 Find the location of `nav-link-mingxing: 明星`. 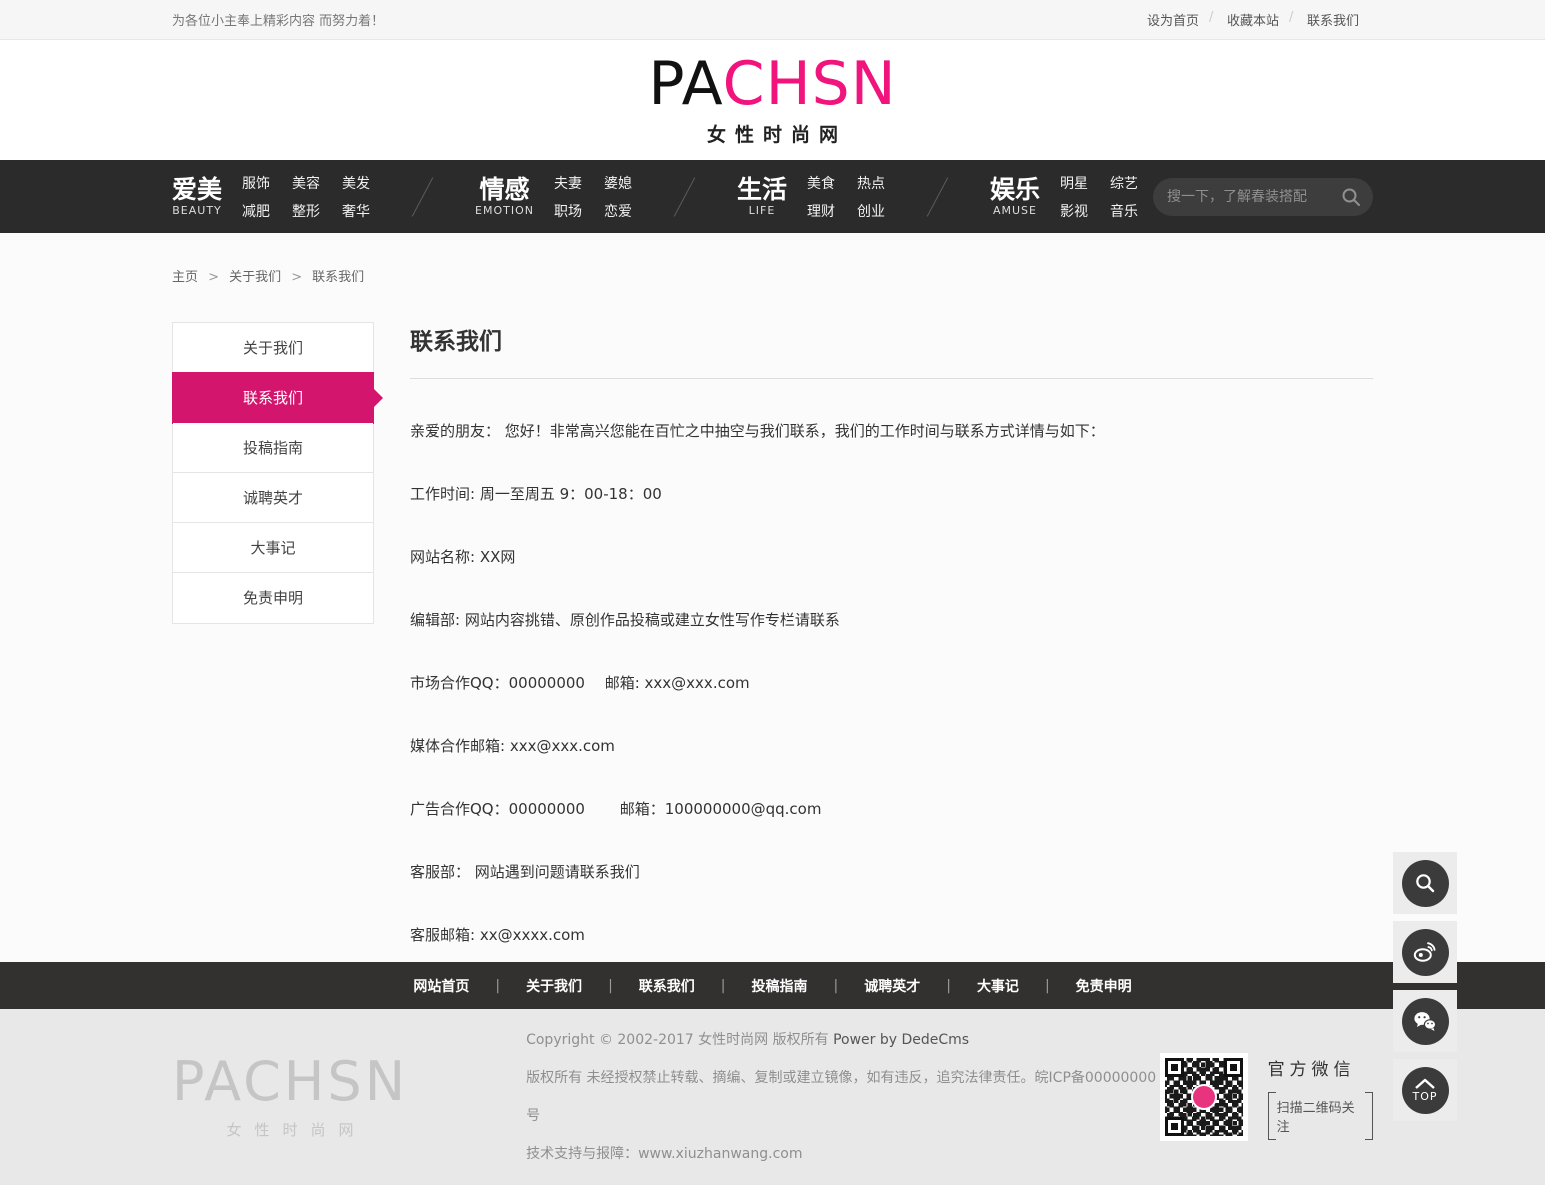

nav-link-mingxing: 明星 is located at coordinates (1074, 183).